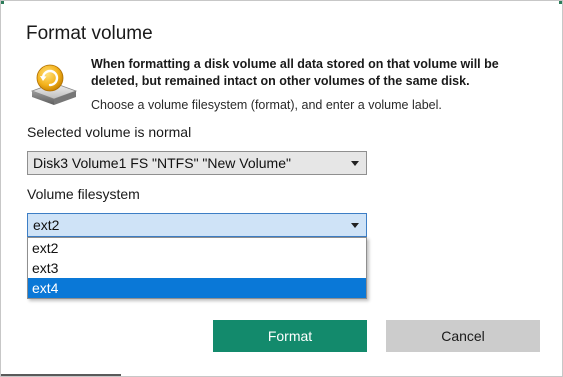  I want to click on filesystem-option-ext3: ext3, so click(197, 268).